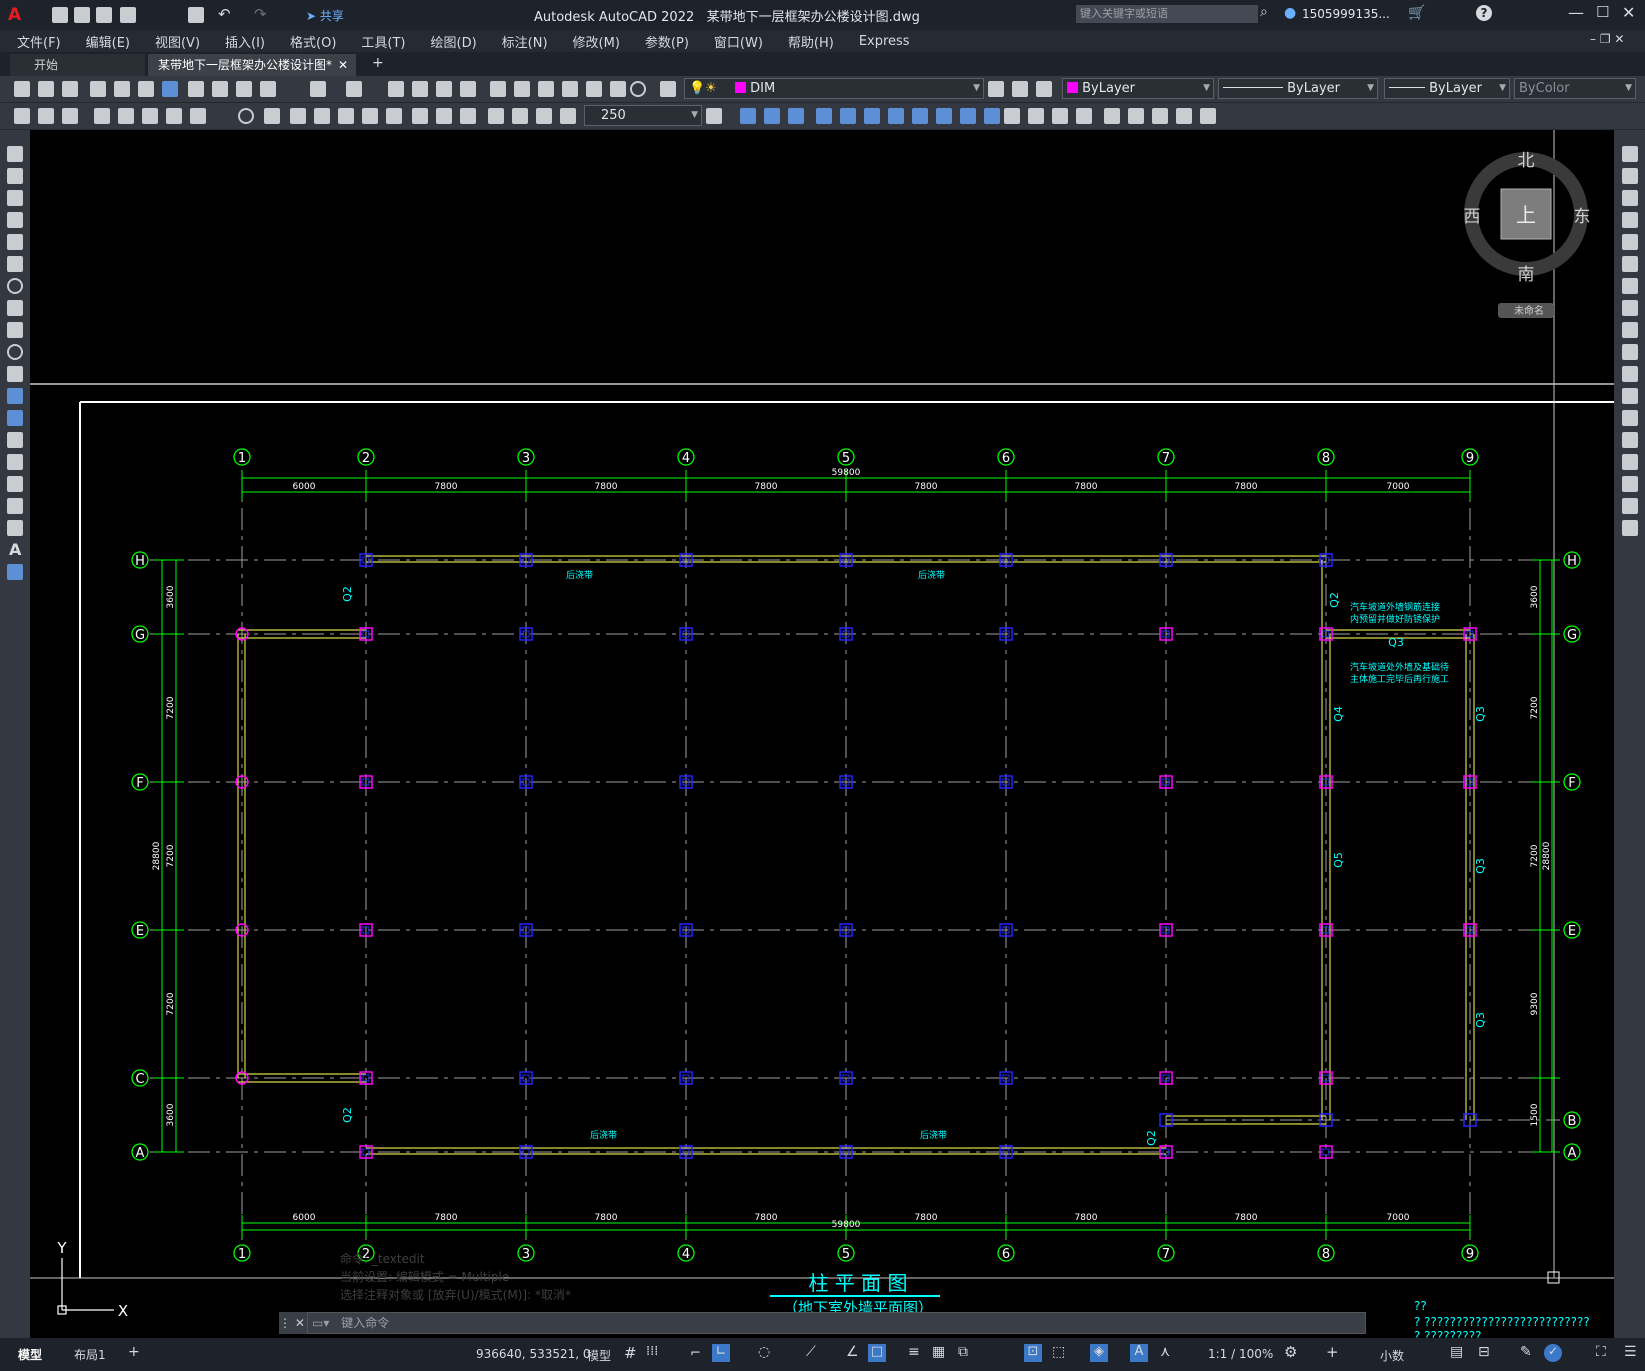 The width and height of the screenshot is (1645, 1371). Describe the element at coordinates (198, 116) in the screenshot. I see `angular-dim-icon` at that location.